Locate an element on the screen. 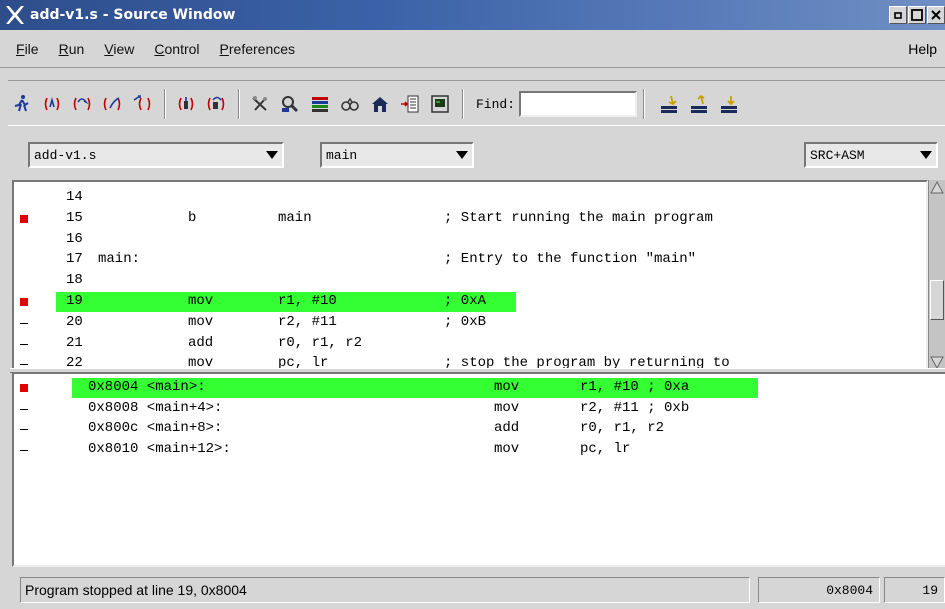 The height and width of the screenshot is (609, 945). menu-preferences: Preferences is located at coordinates (258, 49).